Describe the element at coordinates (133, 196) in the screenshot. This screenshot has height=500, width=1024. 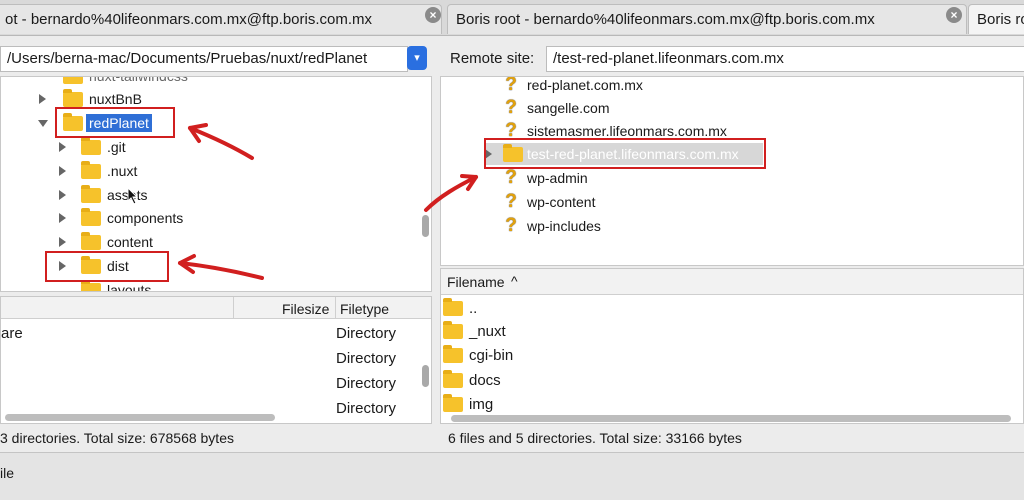
I see `mouse-cursor-icon` at that location.